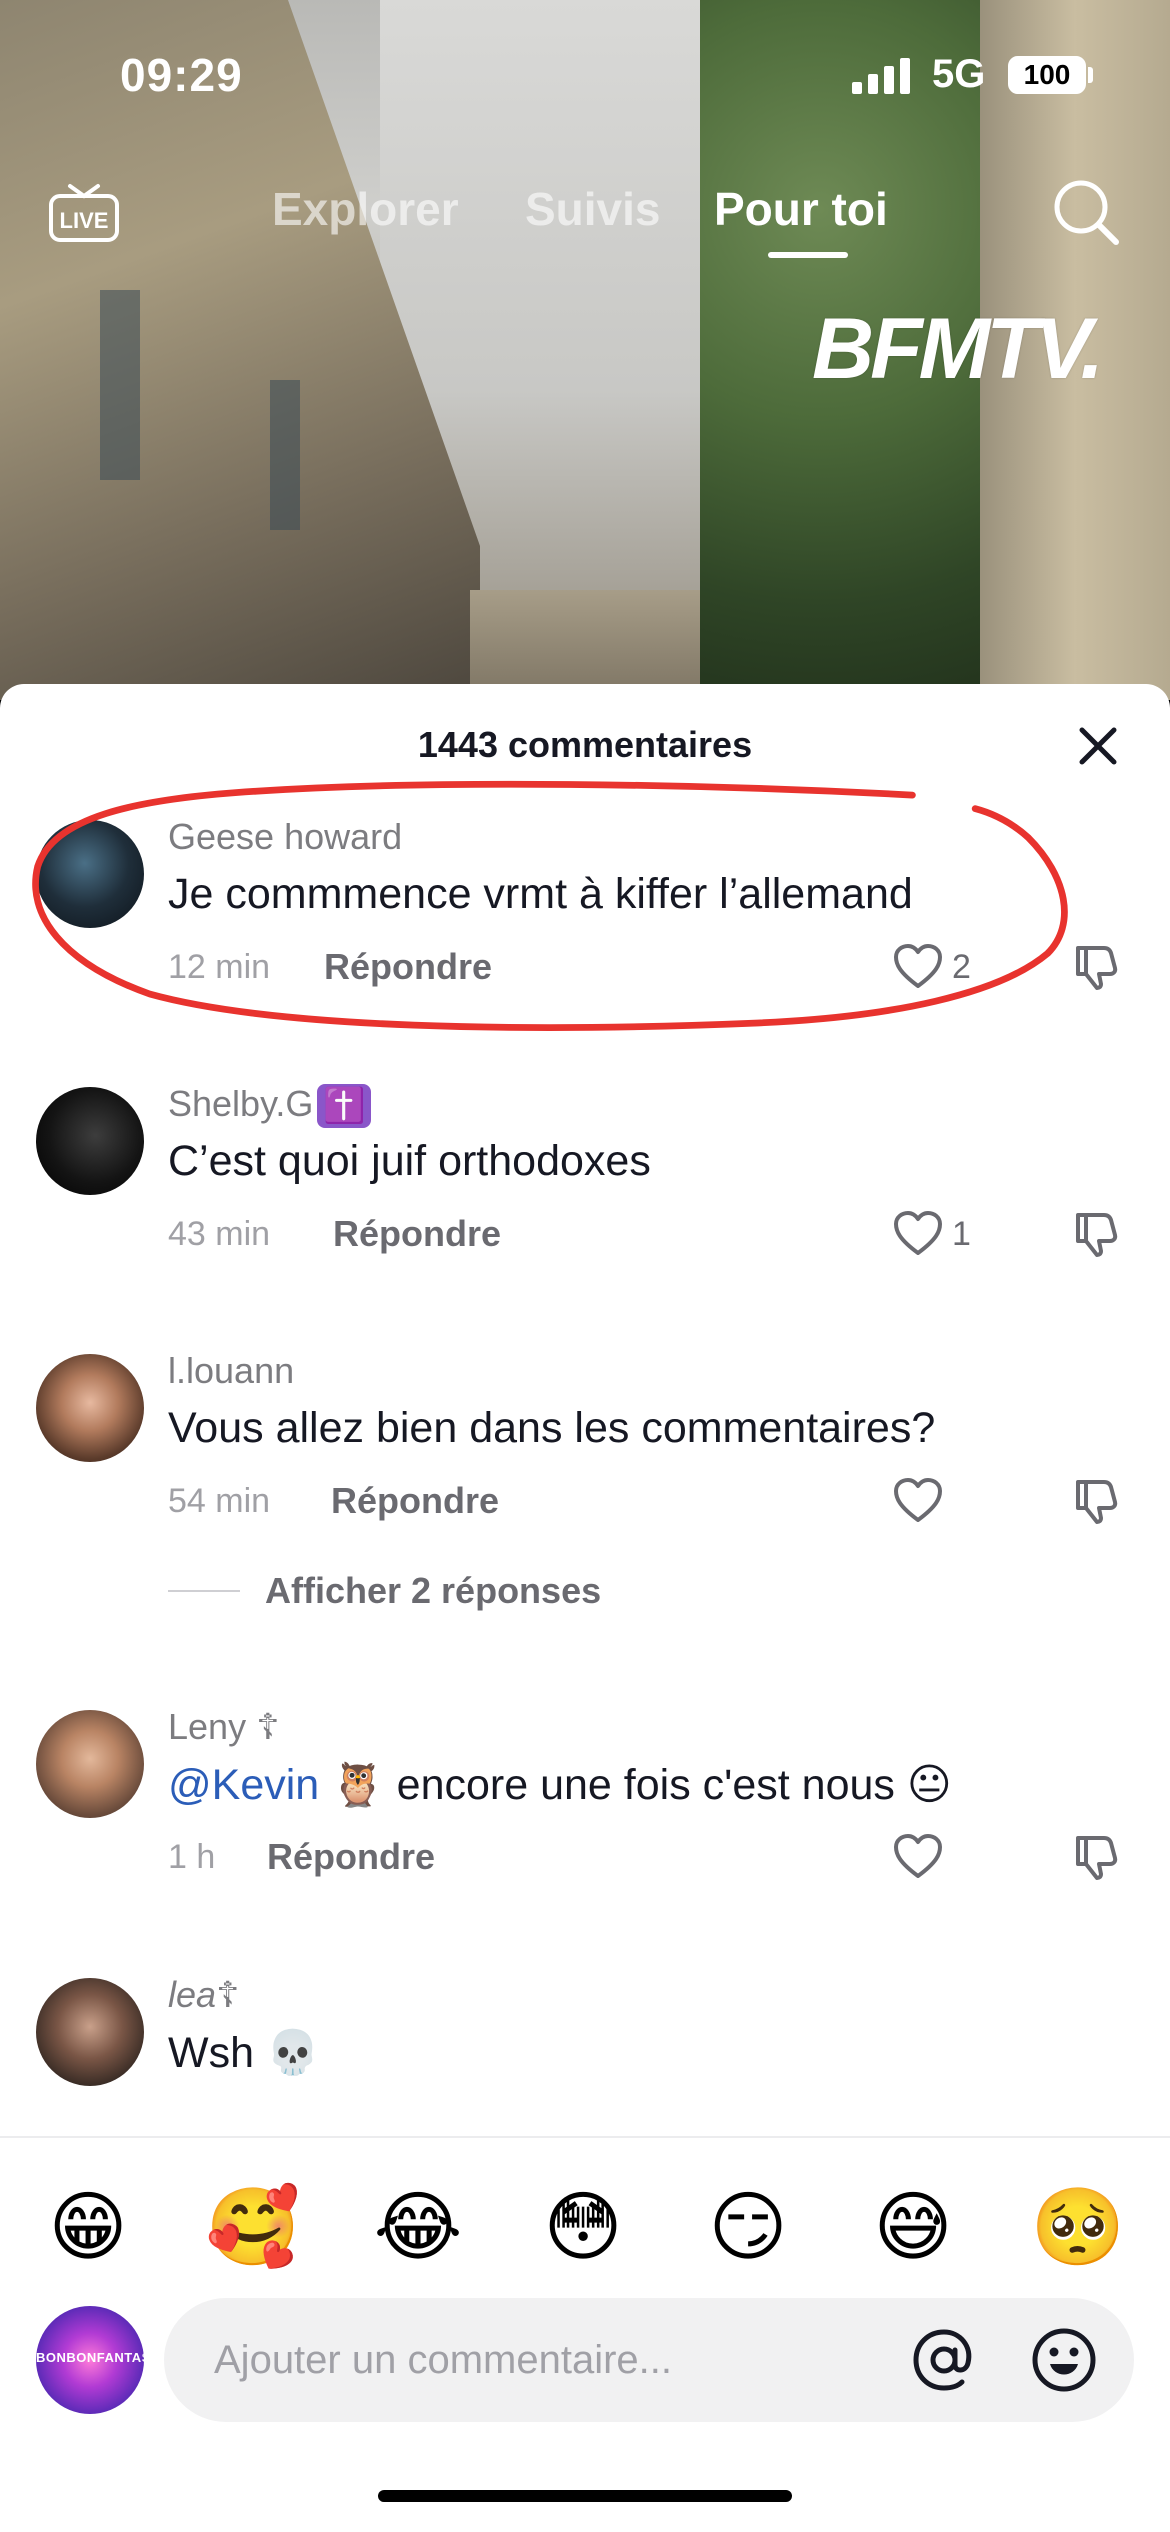 The height and width of the screenshot is (2532, 1170). I want to click on show-replies-link: Afficher 2 réponses, so click(433, 1591).